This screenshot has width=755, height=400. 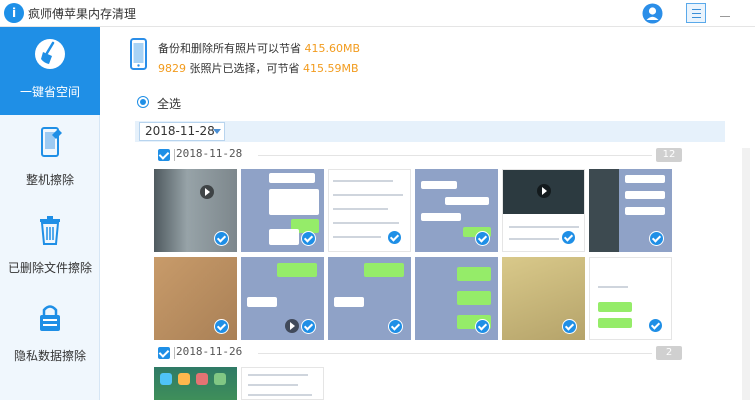 What do you see at coordinates (49, 268) in the screenshot?
I see `sidebar-item-label: 已删除文件擦除` at bounding box center [49, 268].